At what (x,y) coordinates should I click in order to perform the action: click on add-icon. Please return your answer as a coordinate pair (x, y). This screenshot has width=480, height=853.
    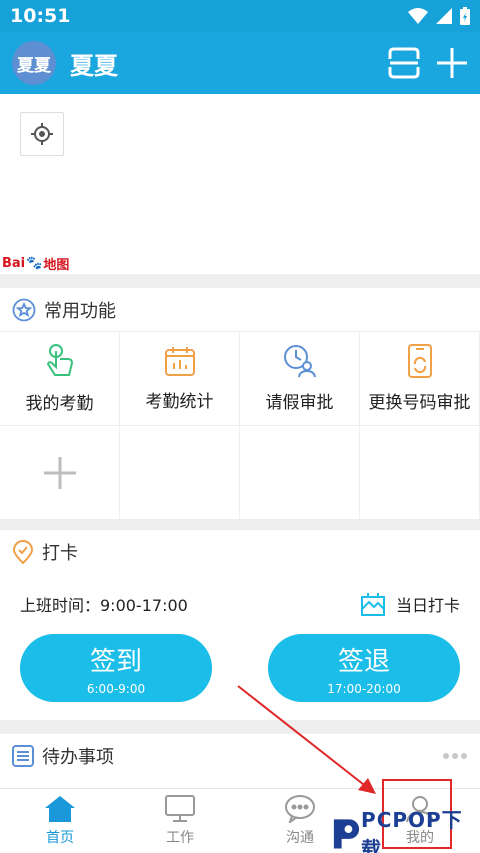
    Looking at the image, I should click on (452, 63).